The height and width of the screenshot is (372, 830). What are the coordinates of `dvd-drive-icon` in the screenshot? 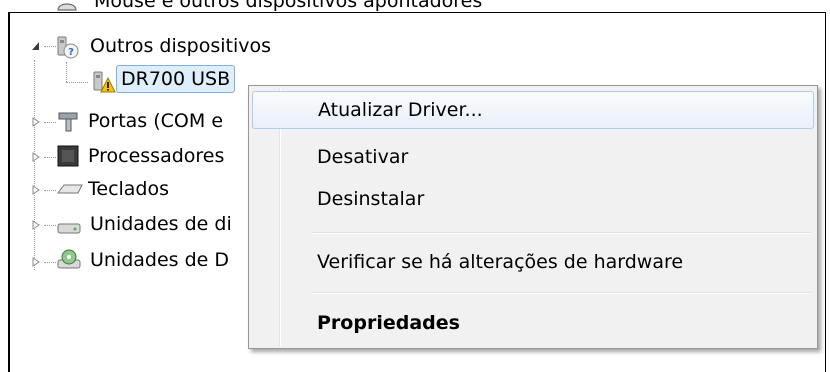 It's located at (68, 260).